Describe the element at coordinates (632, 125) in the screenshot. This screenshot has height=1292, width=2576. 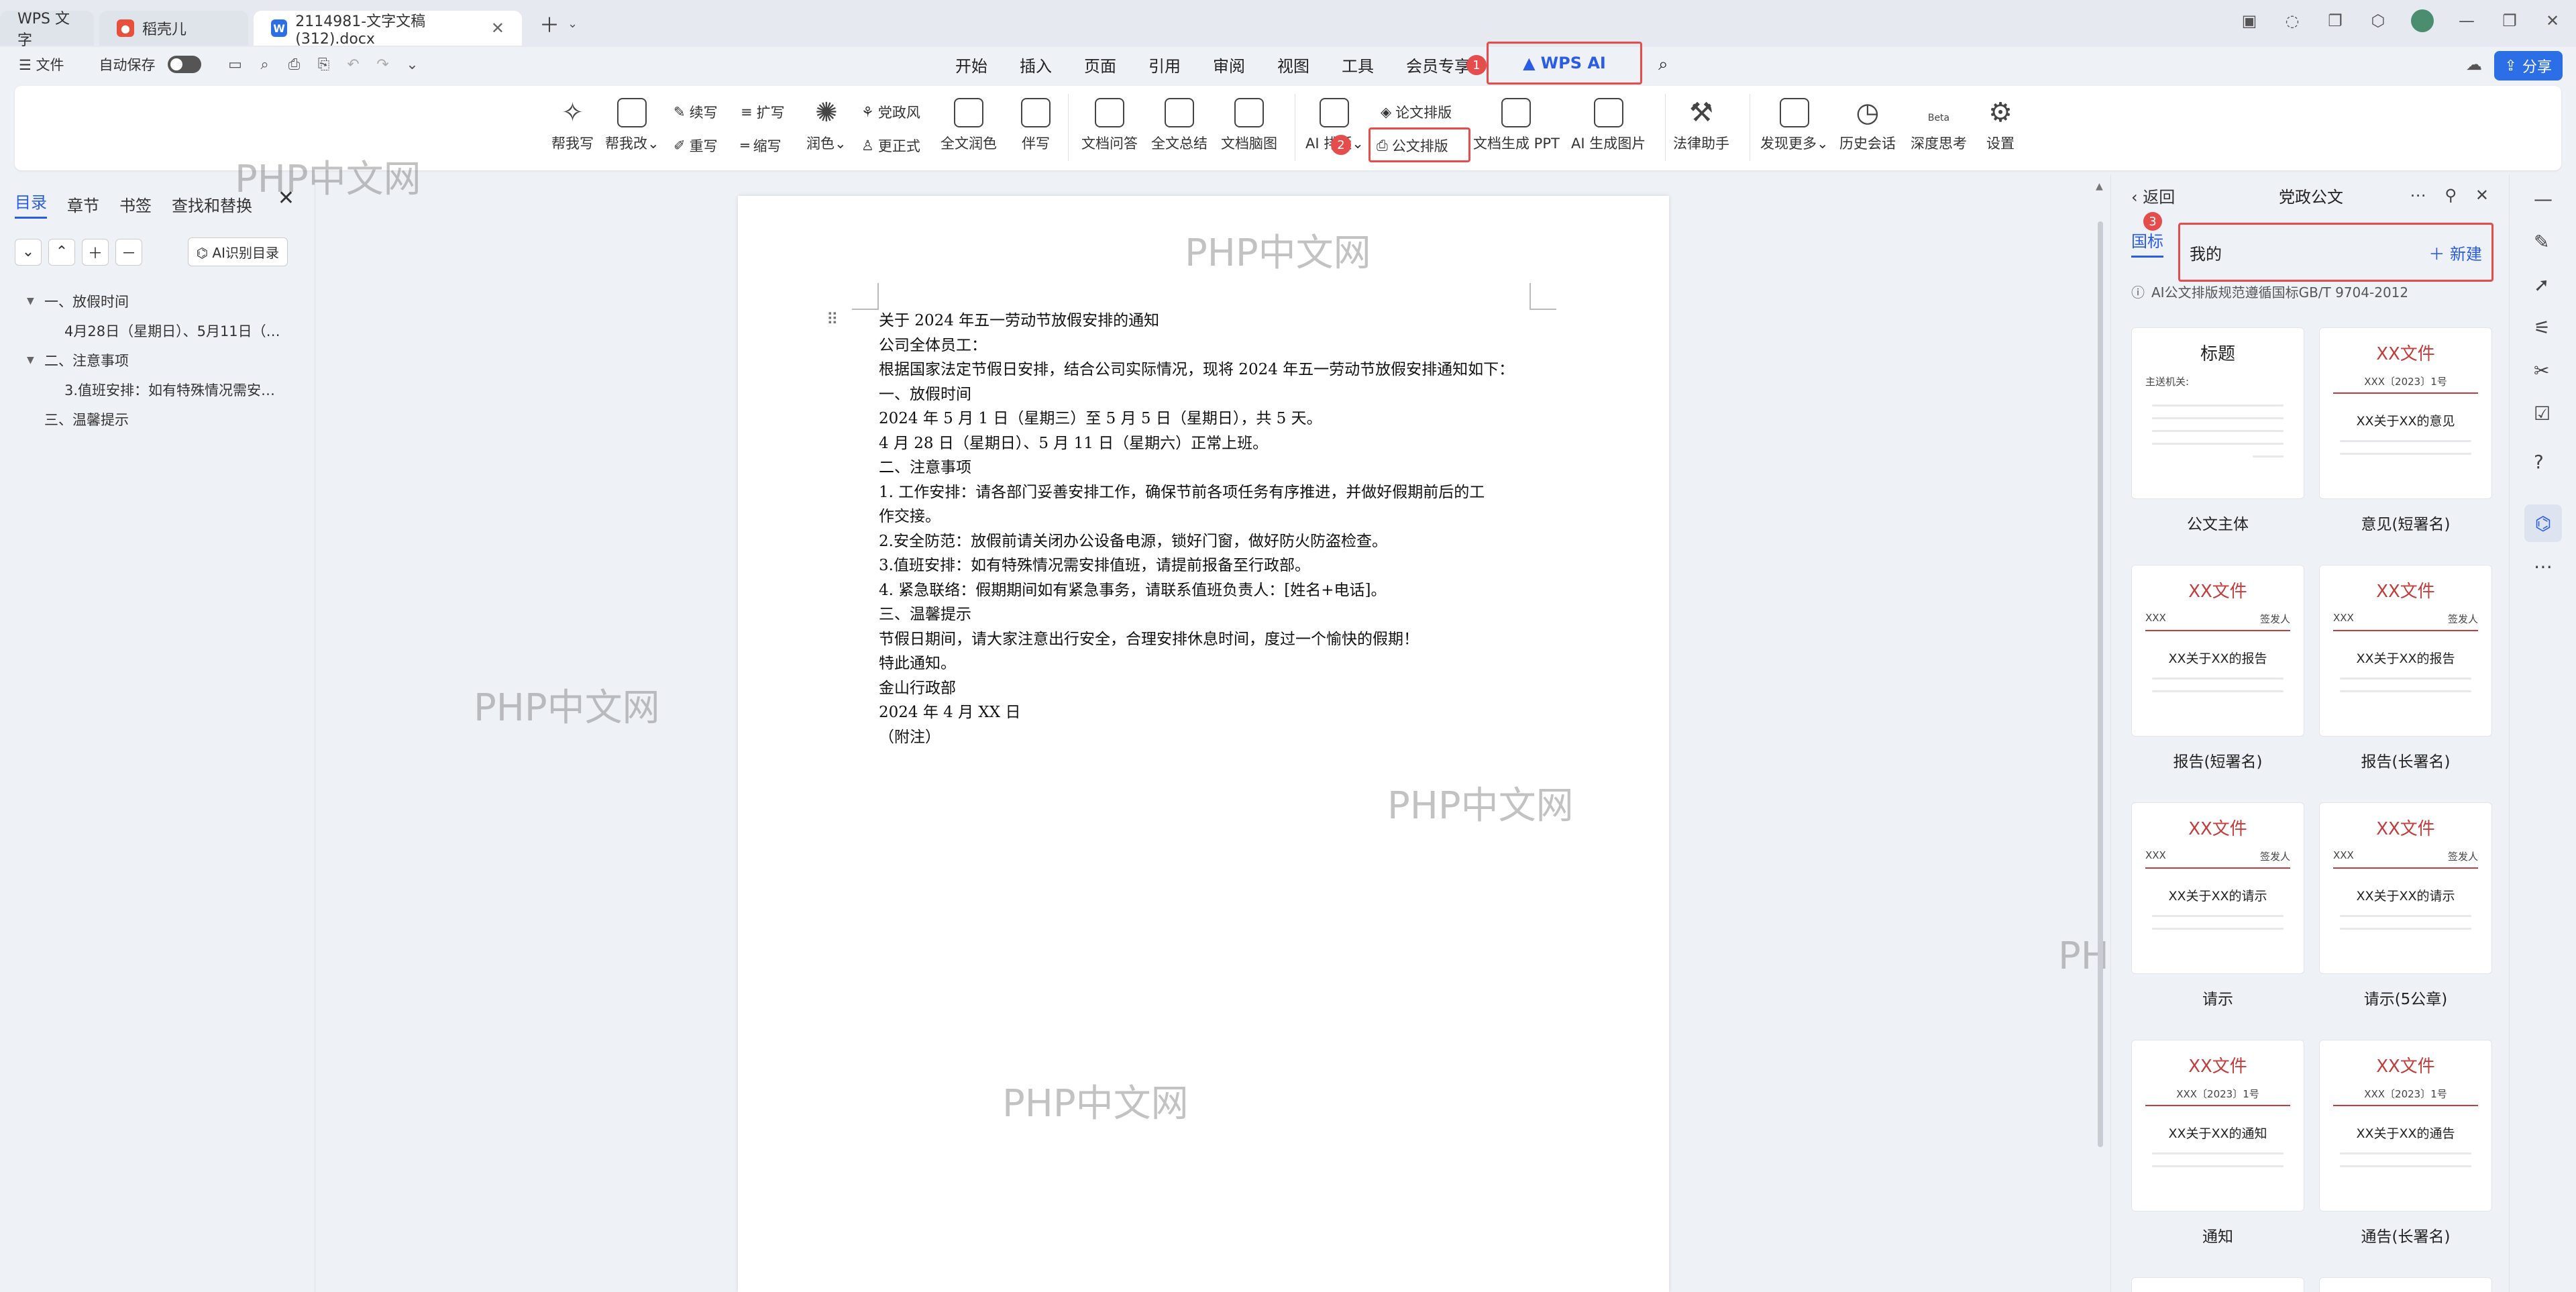
I see `help-edit-button: 帮我改⌄` at that location.